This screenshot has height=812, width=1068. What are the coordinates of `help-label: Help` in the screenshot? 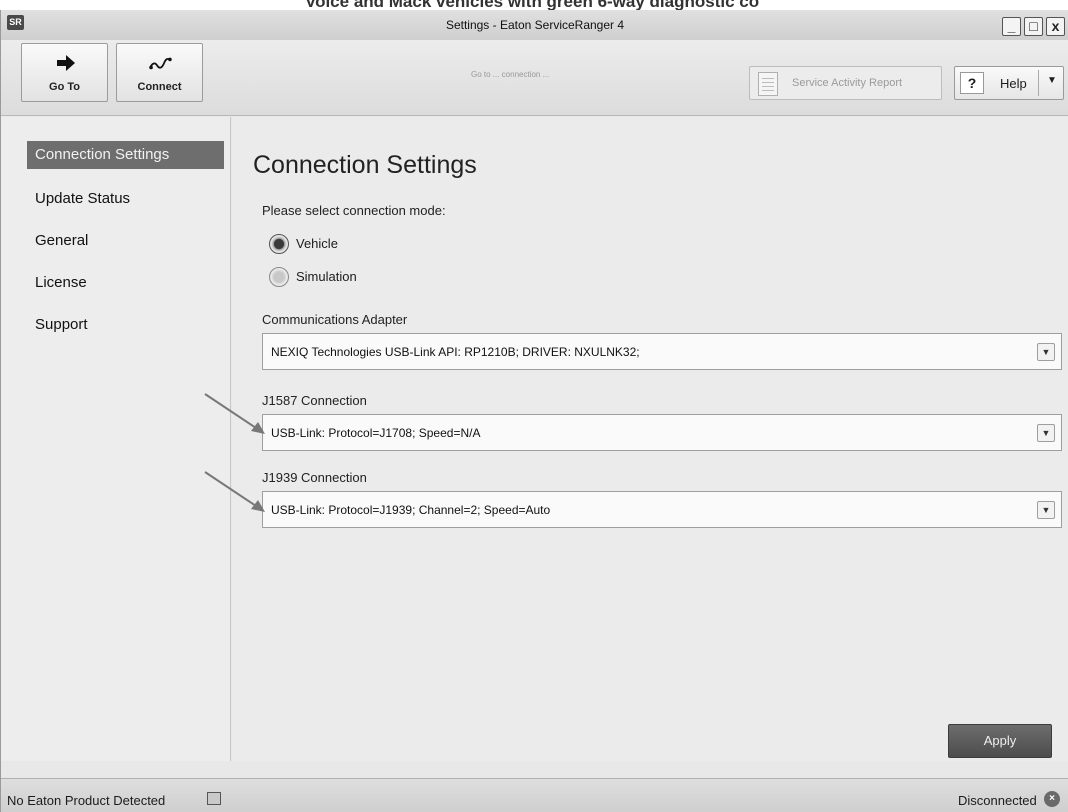 It's located at (1013, 83).